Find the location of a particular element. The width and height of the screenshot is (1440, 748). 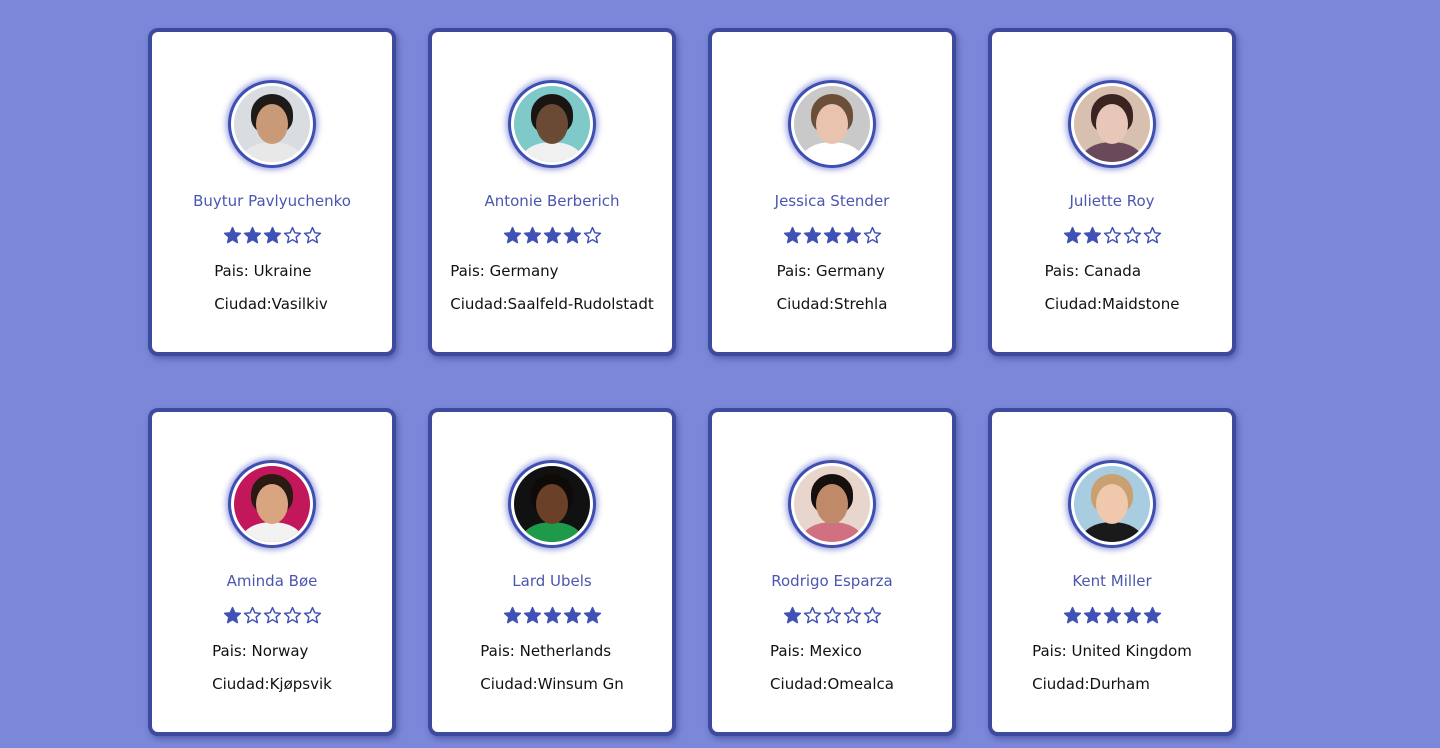

city-row: Ciudad:Winsum Gn is located at coordinates (551, 684).